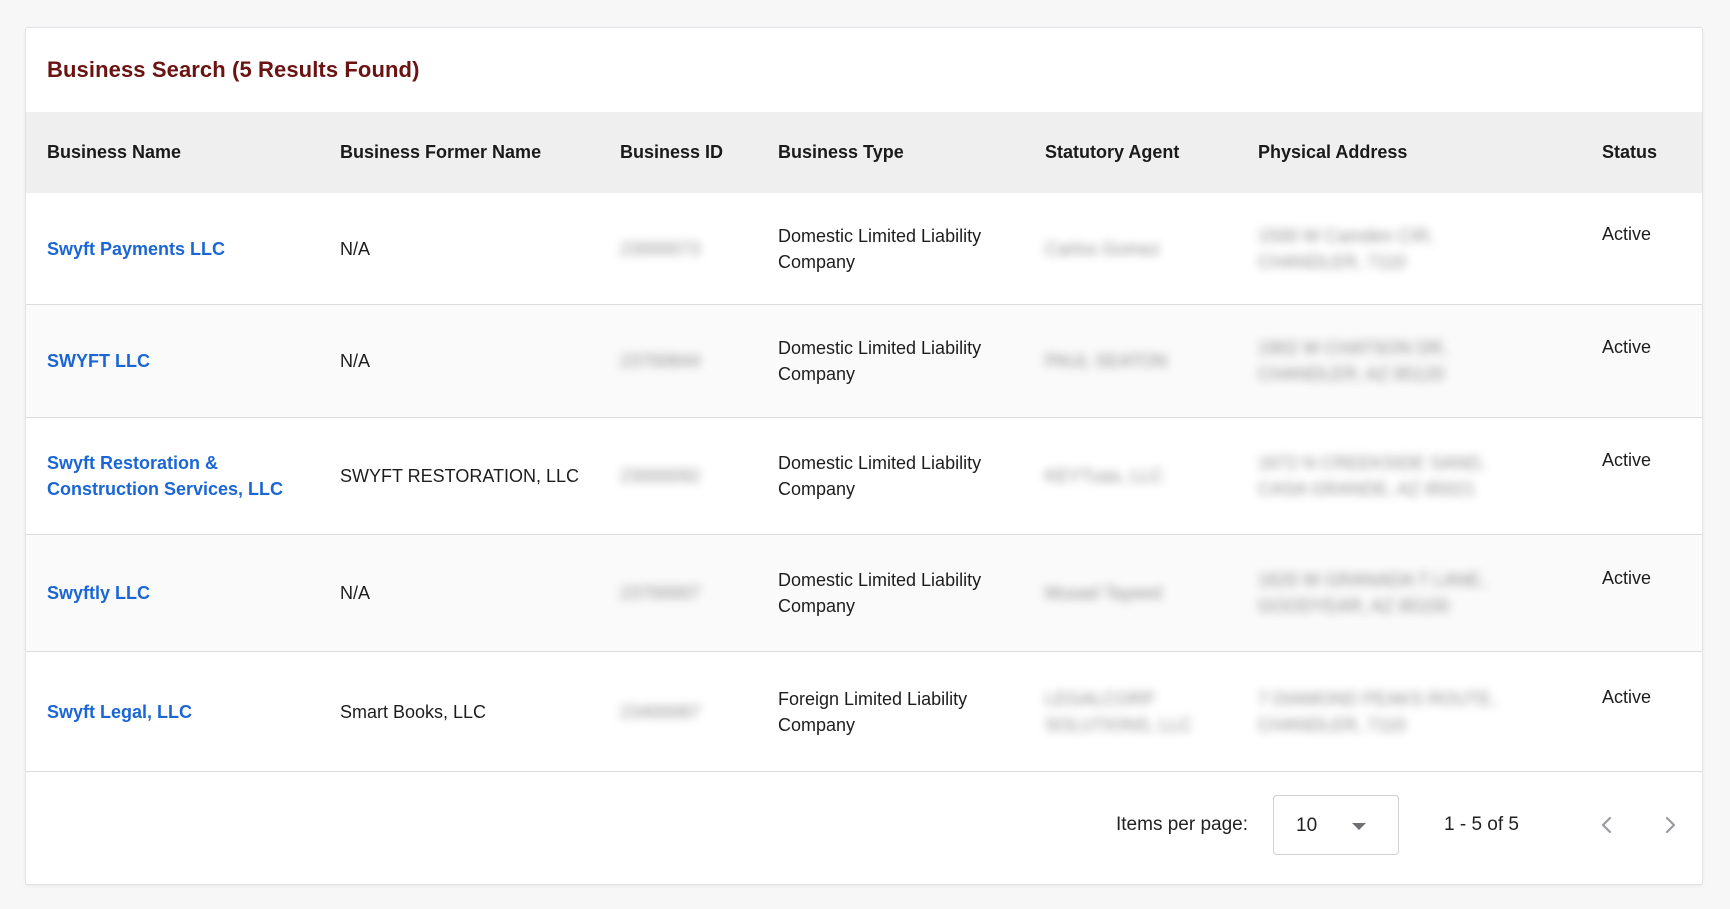 This screenshot has width=1730, height=909. Describe the element at coordinates (1353, 361) in the screenshot. I see `physical-address: 1902 W CHATSON DR, CHANDLER, AZ 85120` at that location.